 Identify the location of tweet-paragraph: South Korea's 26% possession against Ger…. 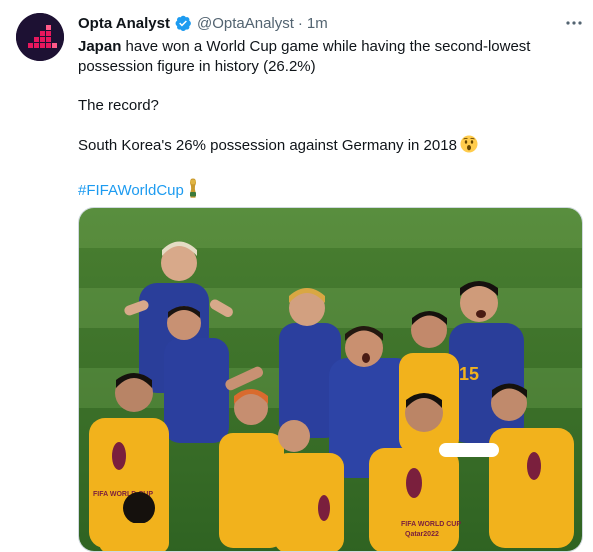
(328, 147).